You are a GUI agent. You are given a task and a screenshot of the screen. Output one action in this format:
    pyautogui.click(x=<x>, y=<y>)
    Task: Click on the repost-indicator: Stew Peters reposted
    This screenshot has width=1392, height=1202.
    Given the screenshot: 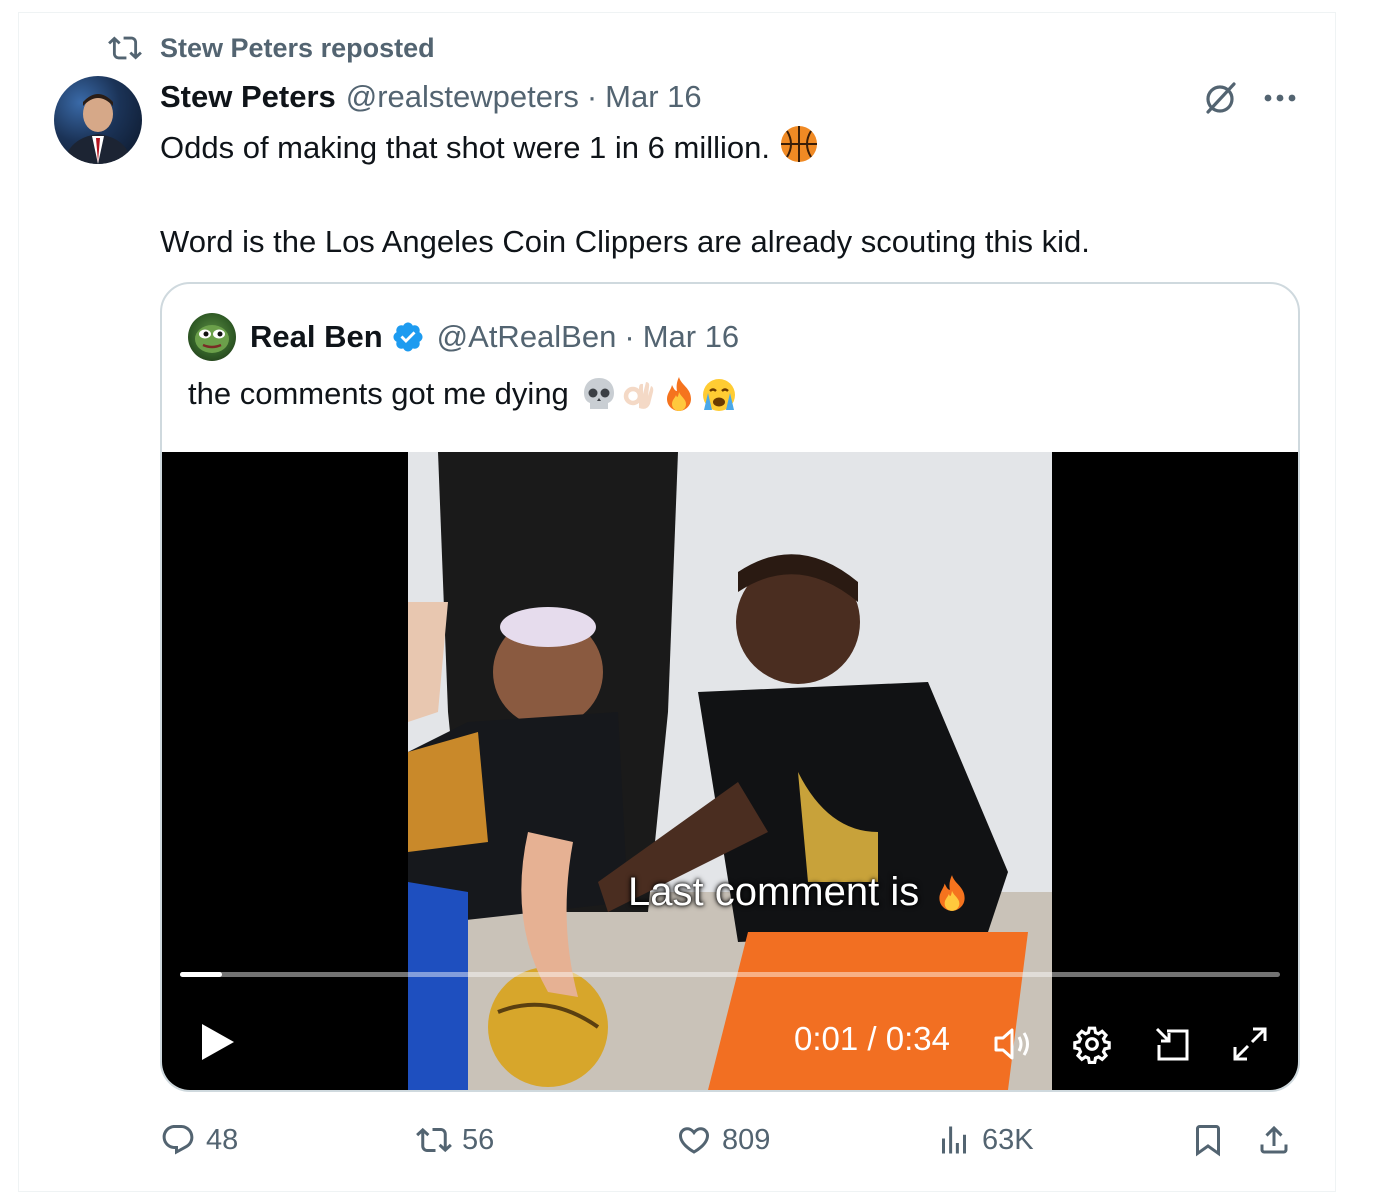 What is the action you would take?
    pyautogui.click(x=271, y=48)
    